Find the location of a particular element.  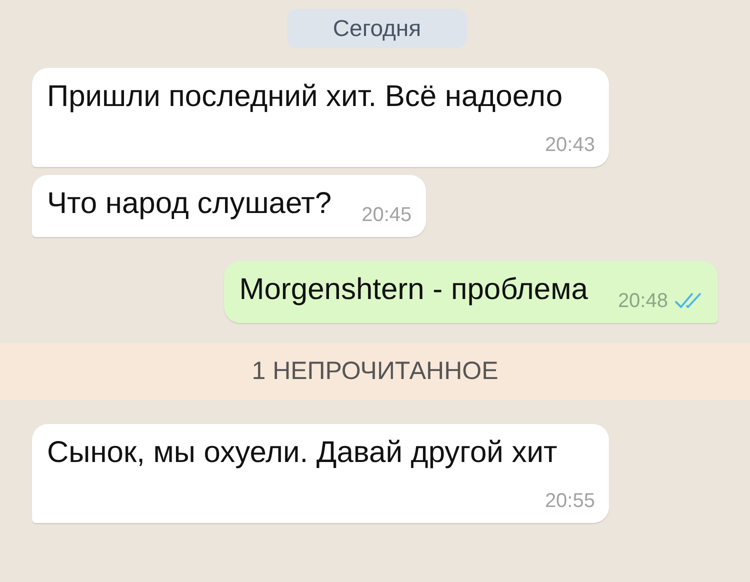

message-bubble: Пришли последний хит. Всё надоело 20:43 is located at coordinates (320, 117).